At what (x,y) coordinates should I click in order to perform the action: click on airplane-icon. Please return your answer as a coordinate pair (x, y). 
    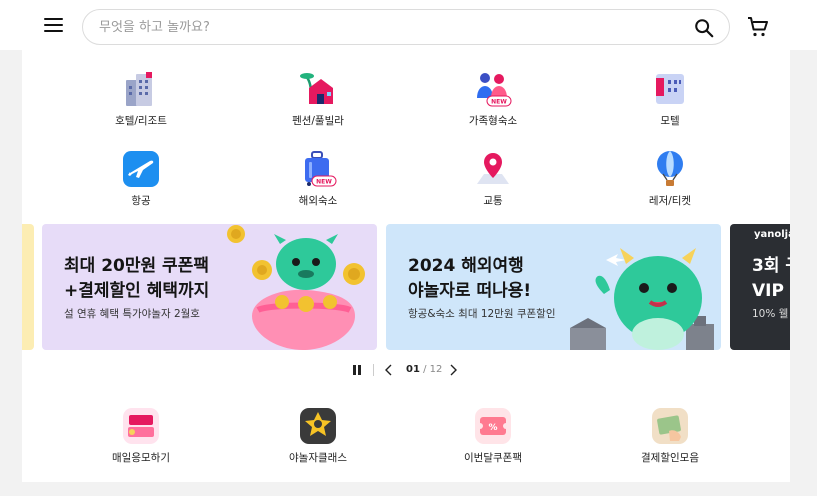
    Looking at the image, I should click on (141, 169).